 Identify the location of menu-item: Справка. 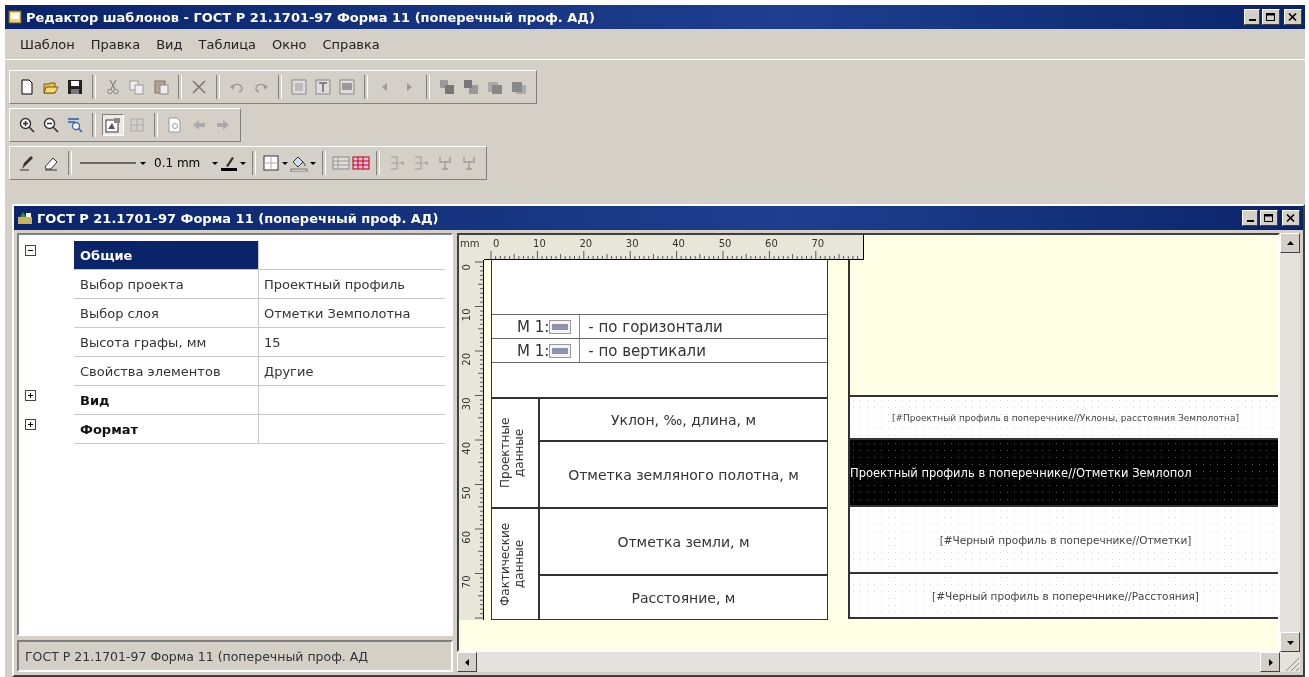
(351, 44).